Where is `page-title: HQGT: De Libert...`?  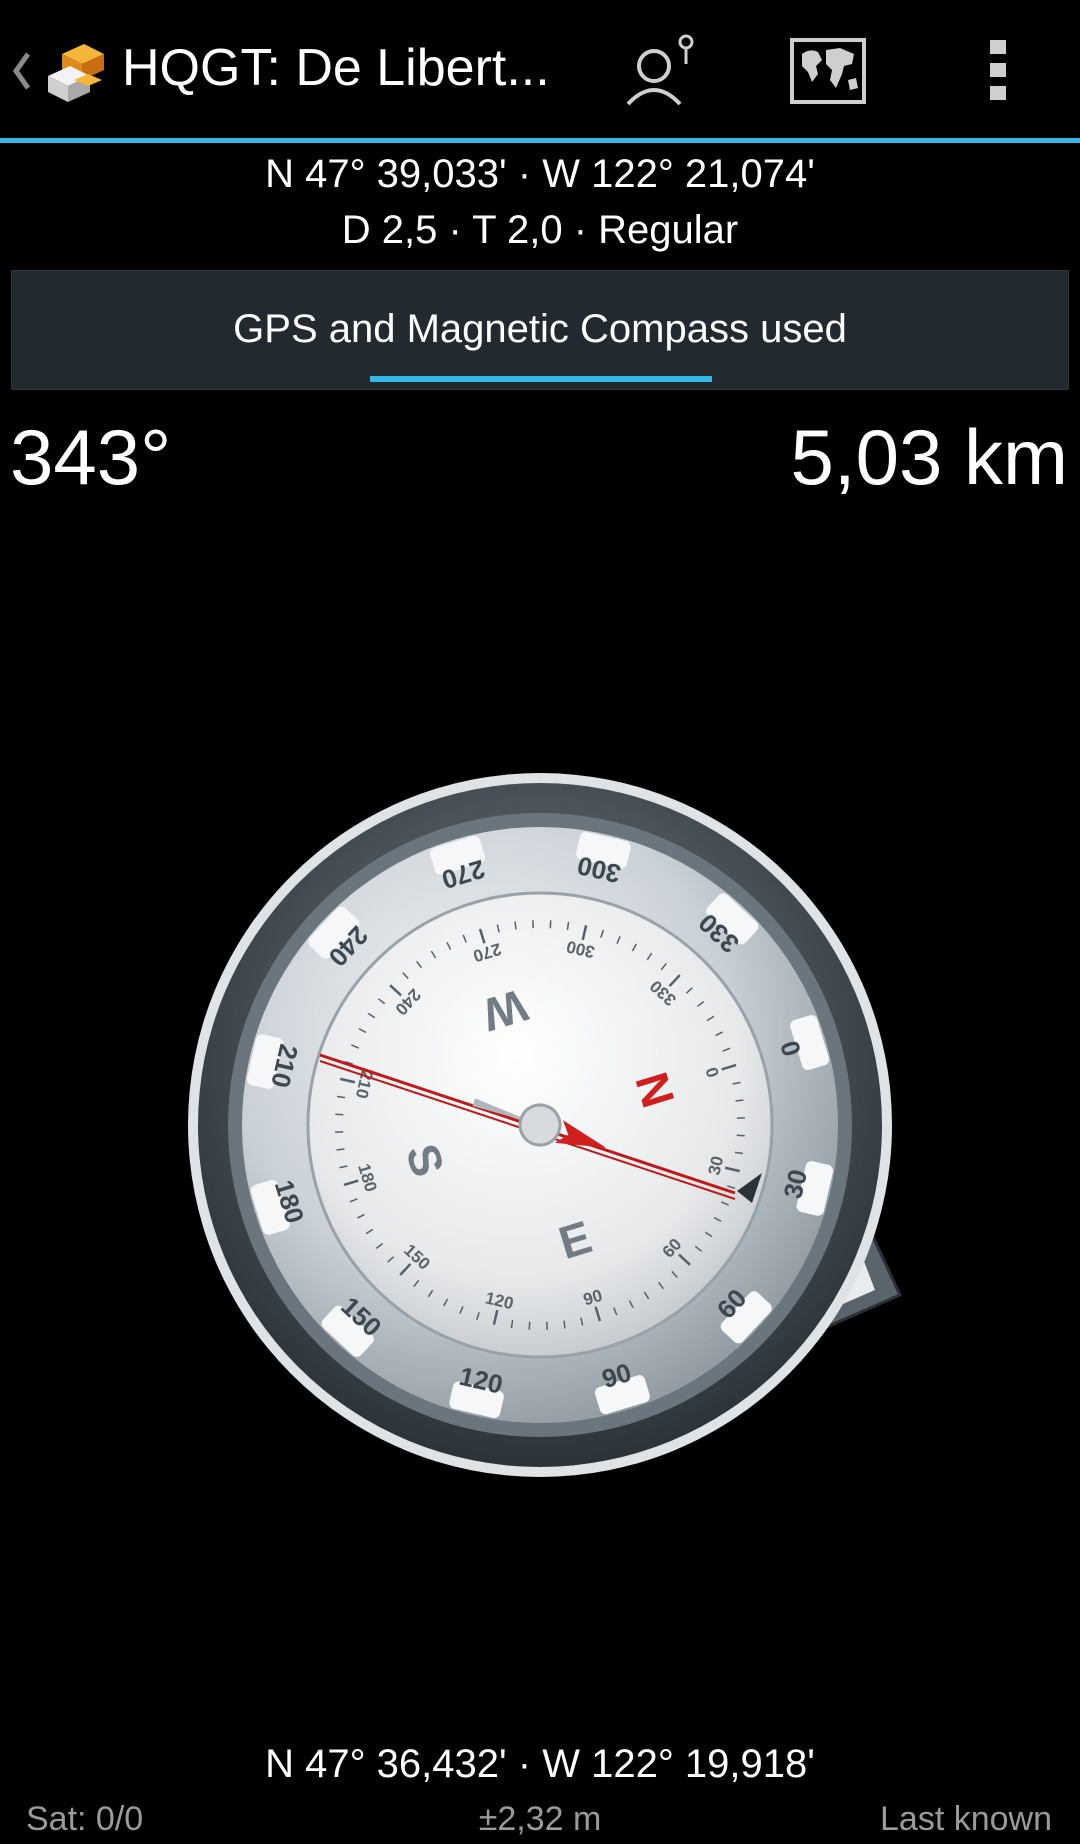
page-title: HQGT: De Libert... is located at coordinates (336, 68).